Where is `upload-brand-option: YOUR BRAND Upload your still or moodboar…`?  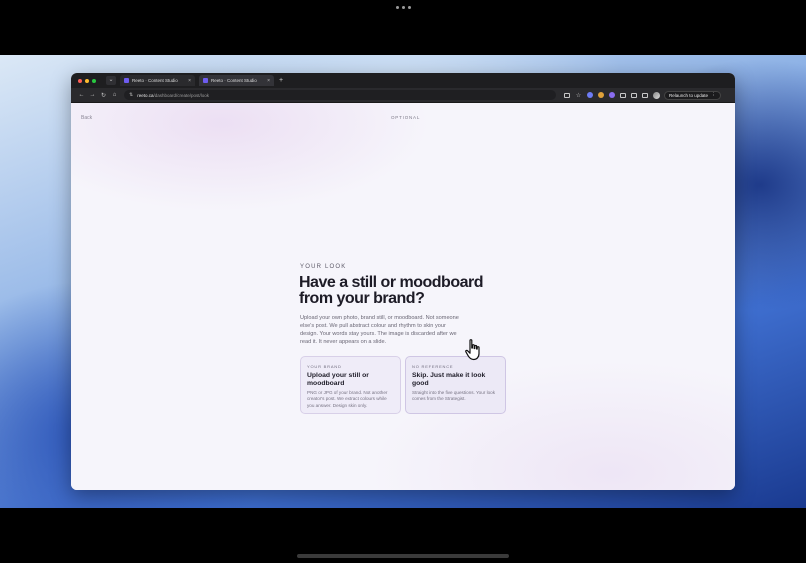
upload-brand-option: YOUR BRAND Upload your still or moodboar… is located at coordinates (350, 385).